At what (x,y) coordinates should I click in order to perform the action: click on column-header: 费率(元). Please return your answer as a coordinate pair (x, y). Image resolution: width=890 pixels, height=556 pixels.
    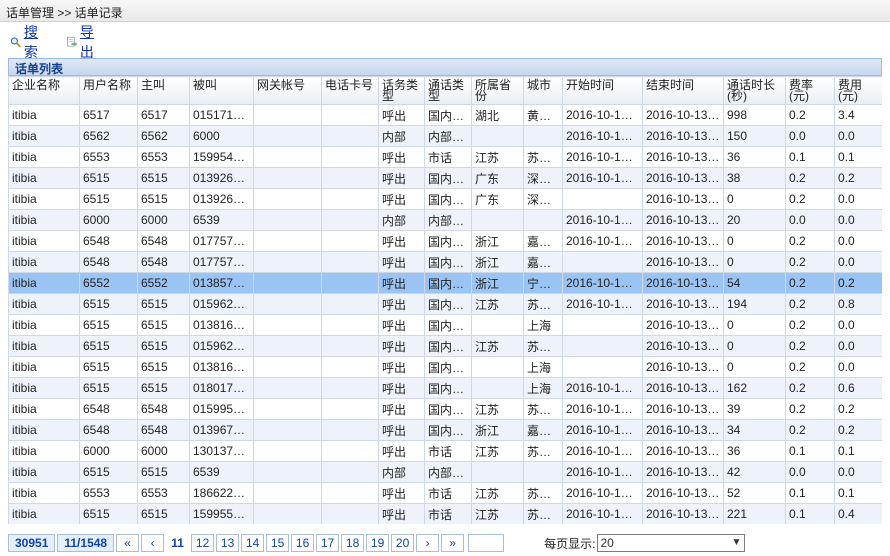
    Looking at the image, I should click on (810, 90).